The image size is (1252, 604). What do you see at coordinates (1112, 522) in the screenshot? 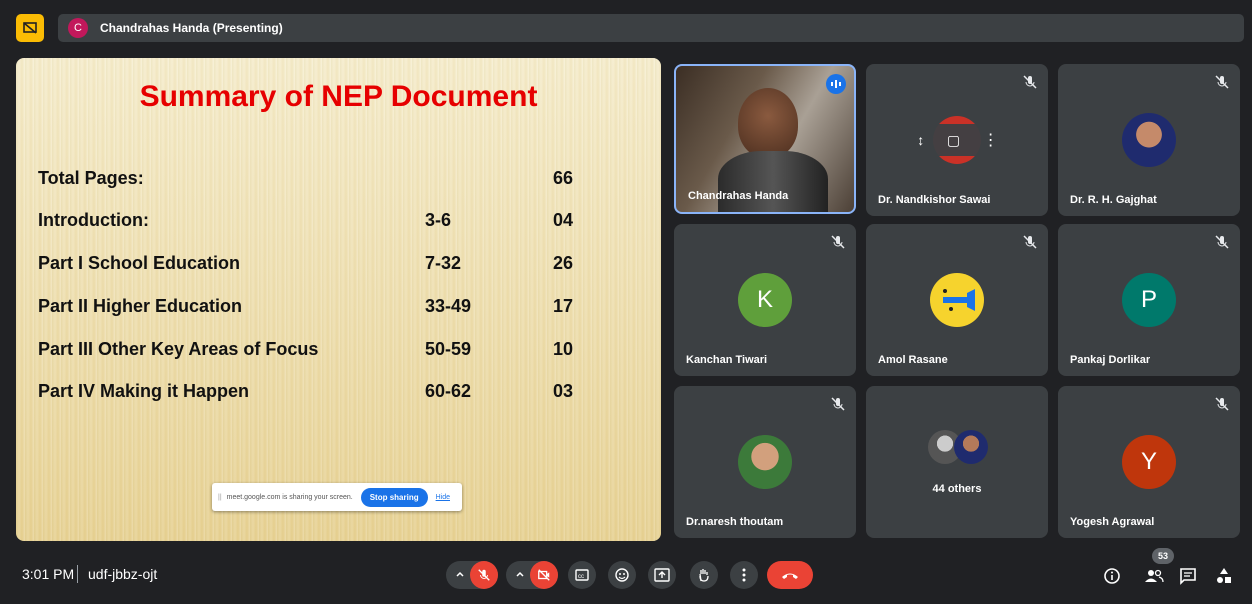
I see `participant-name: Yogesh Agrawal` at bounding box center [1112, 522].